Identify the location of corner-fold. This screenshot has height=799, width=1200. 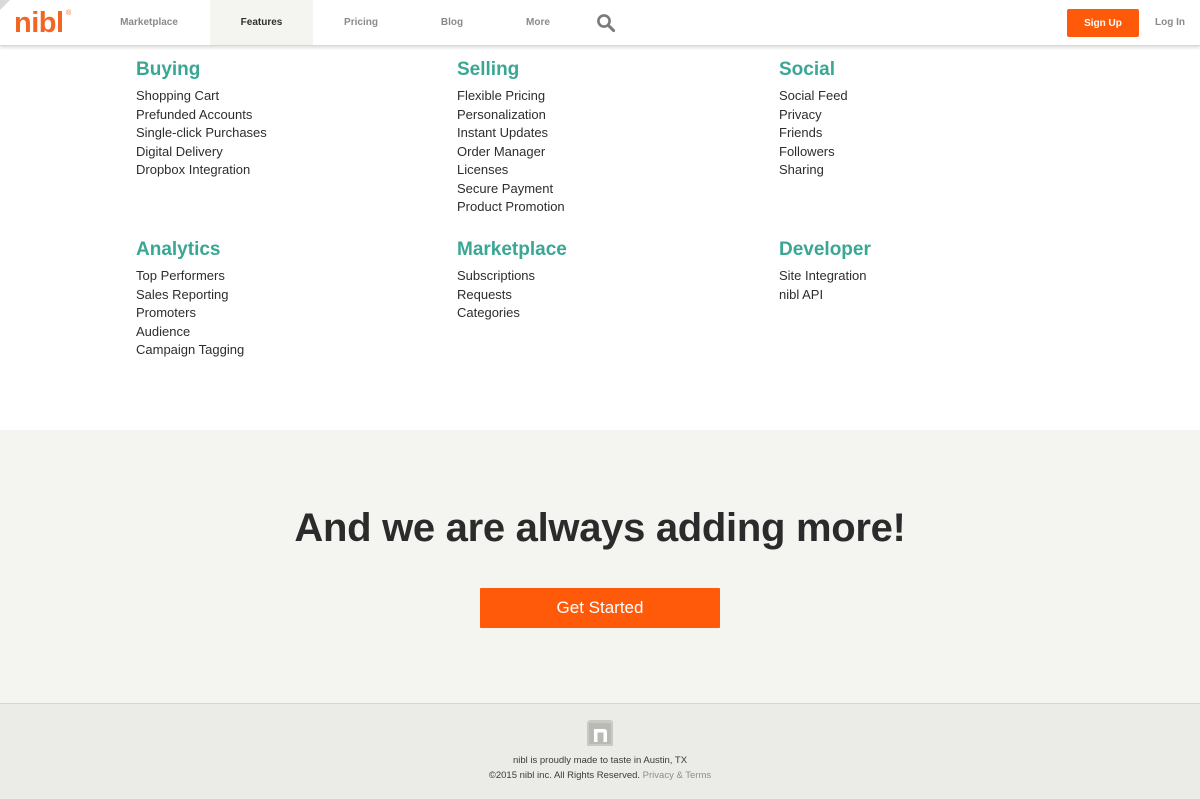
(5, 5).